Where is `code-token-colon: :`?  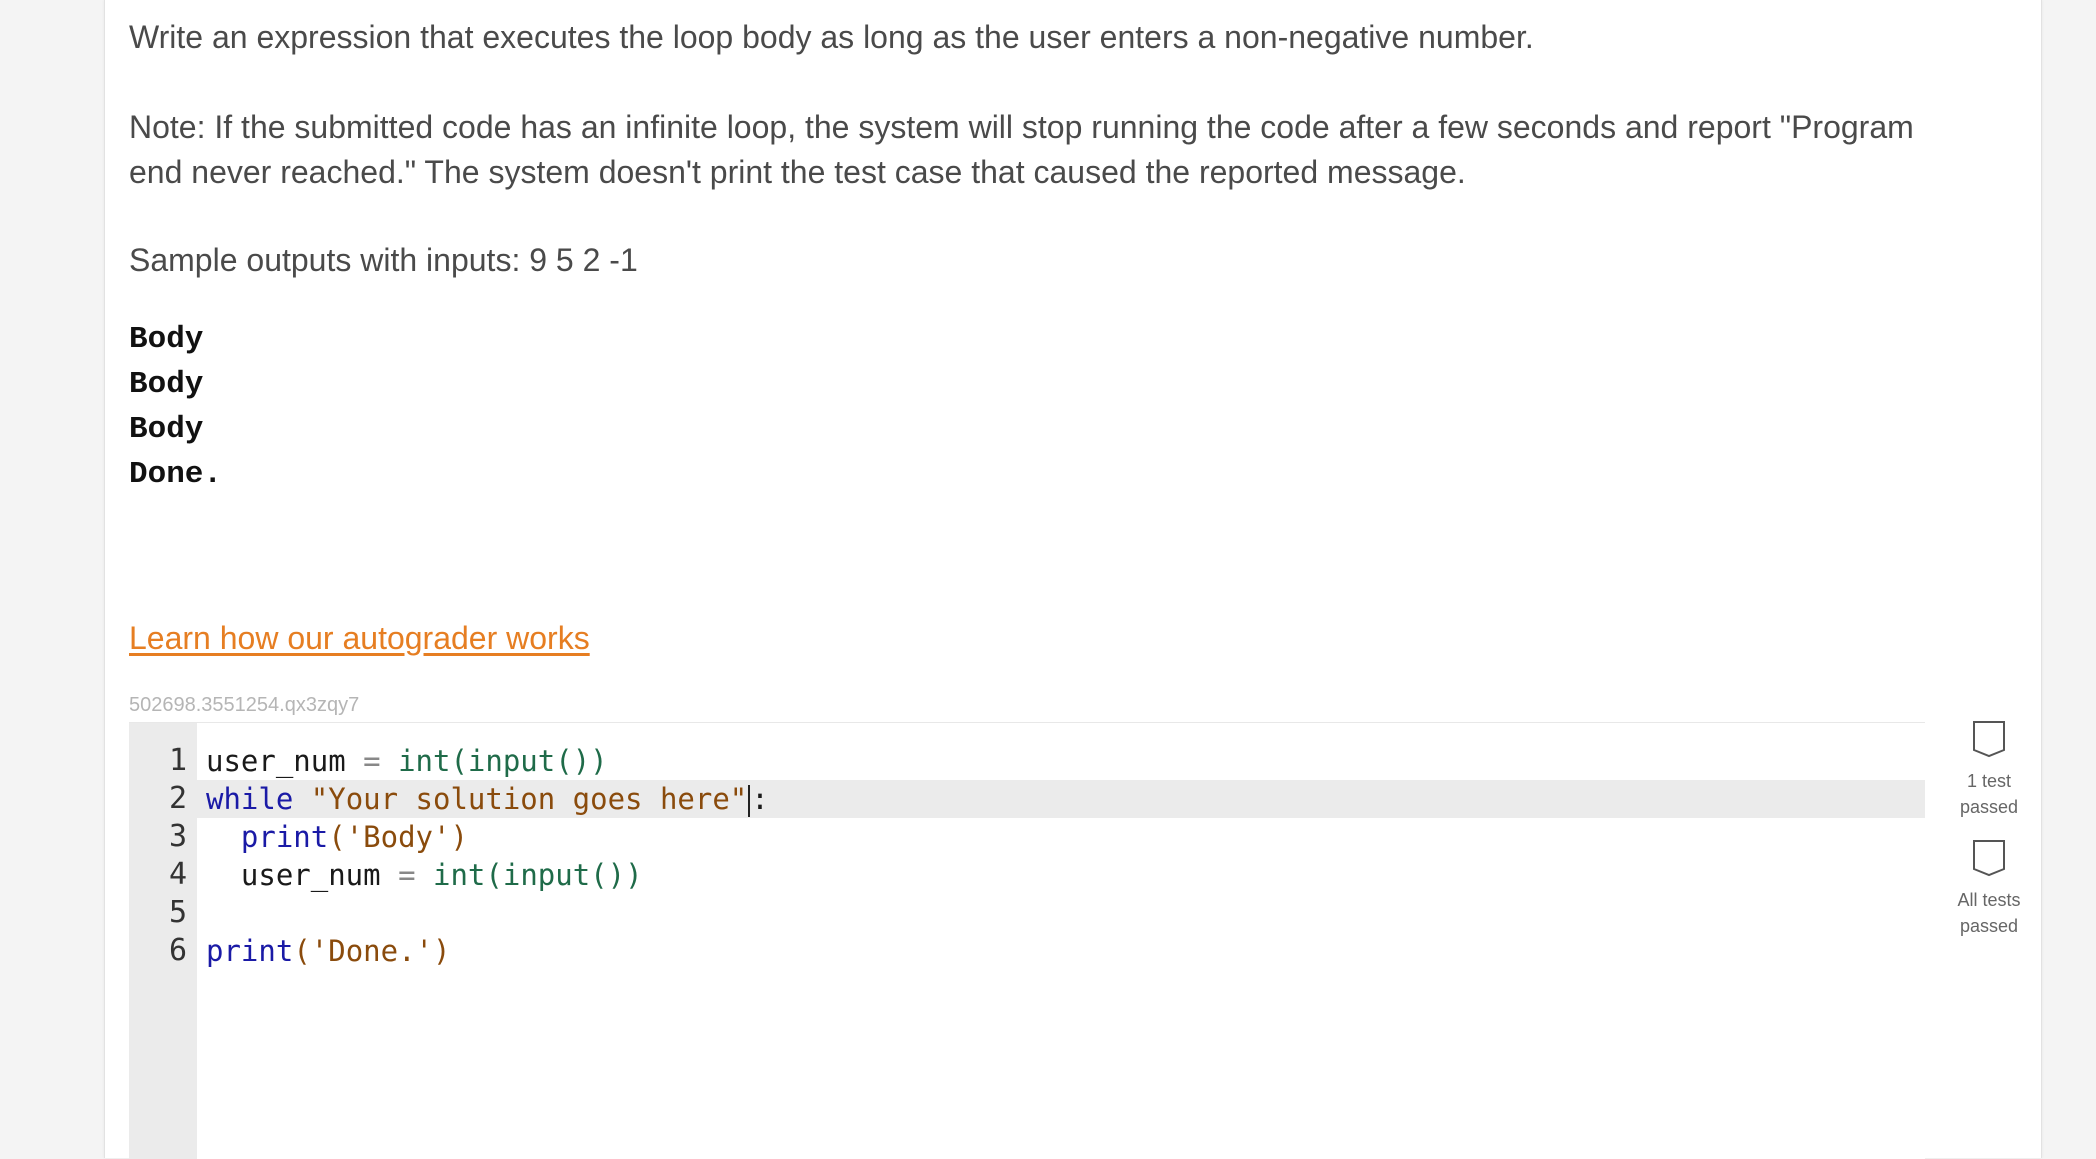
code-token-colon: : is located at coordinates (760, 799).